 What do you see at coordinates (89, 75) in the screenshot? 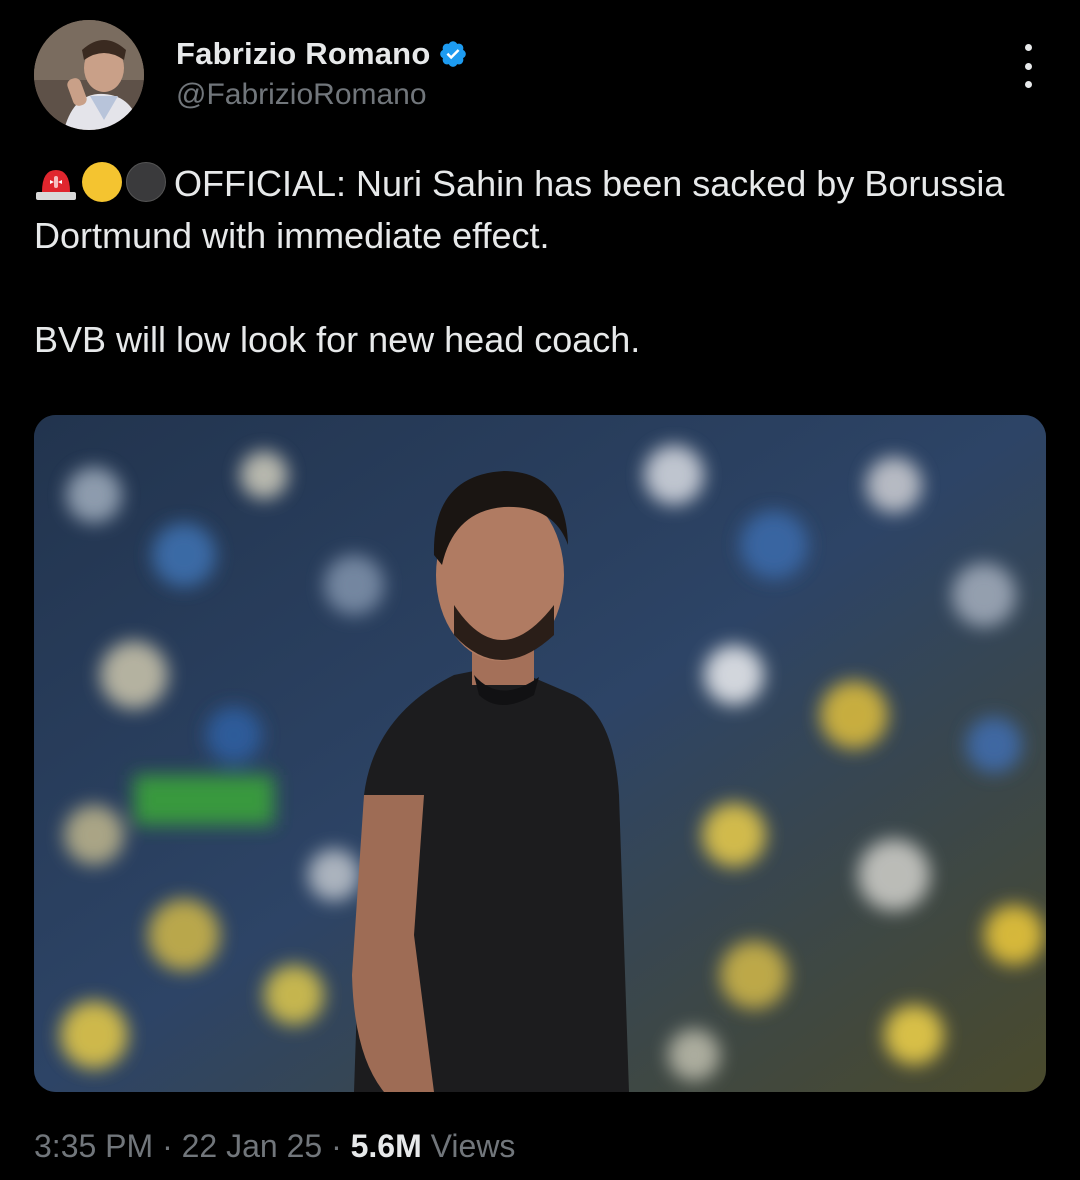
I see `avatar` at bounding box center [89, 75].